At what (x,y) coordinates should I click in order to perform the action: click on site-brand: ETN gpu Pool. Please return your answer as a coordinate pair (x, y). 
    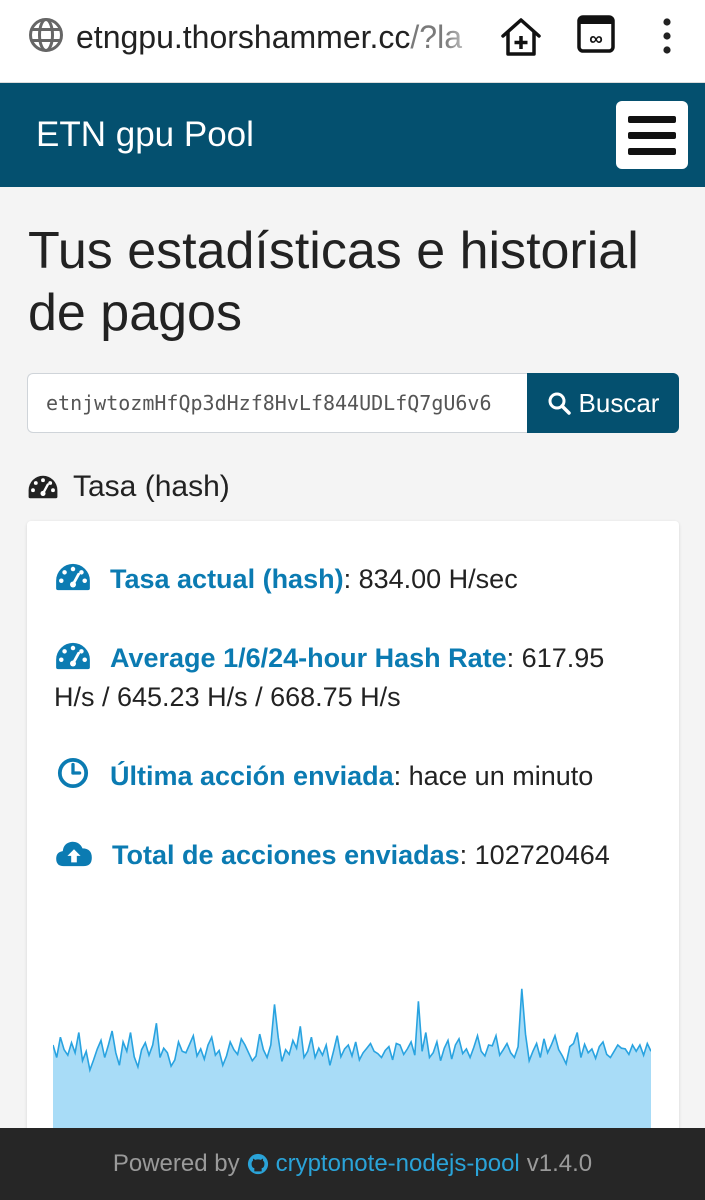
    Looking at the image, I should click on (145, 135).